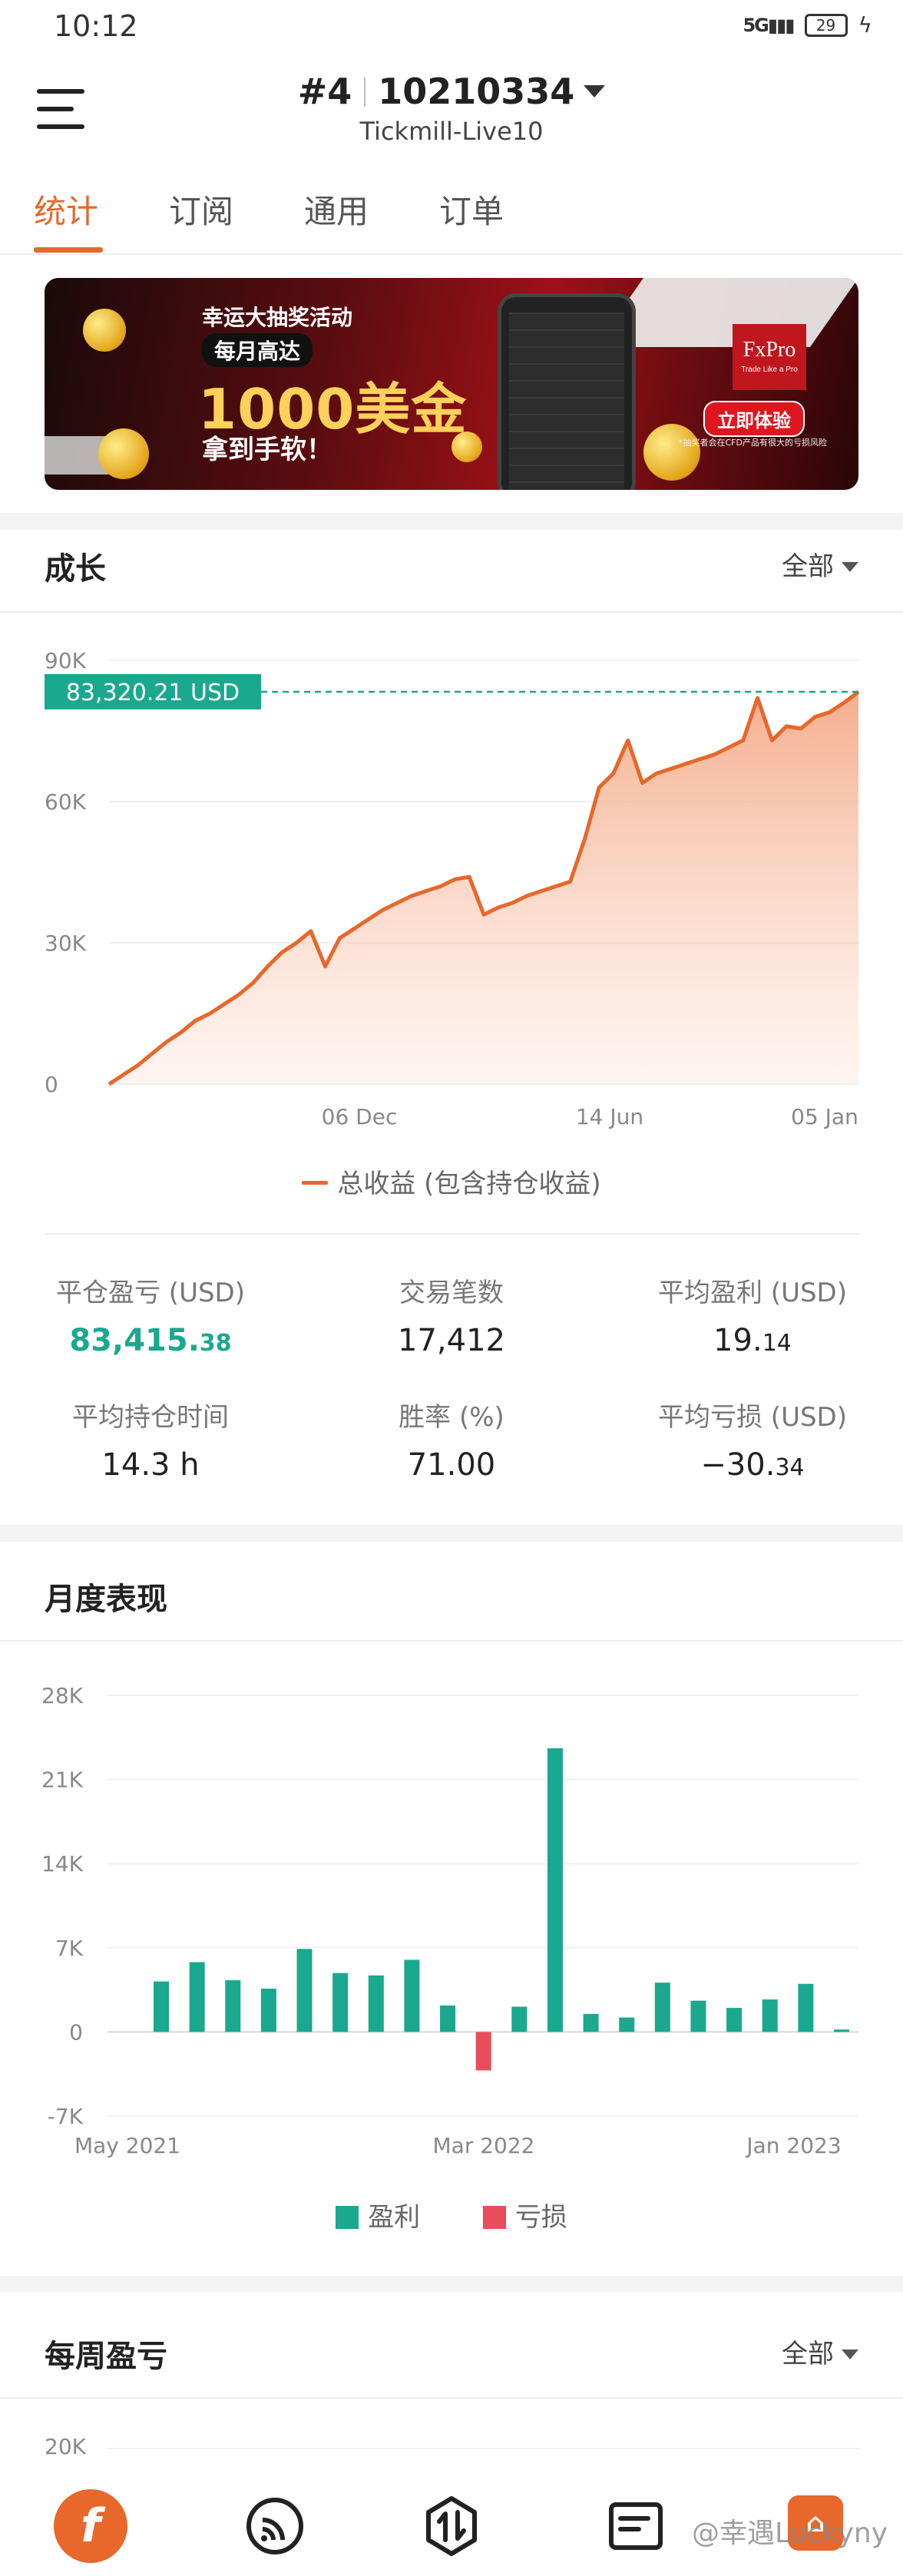 The width and height of the screenshot is (903, 2576). I want to click on stat-value: 17,412, so click(451, 1340).